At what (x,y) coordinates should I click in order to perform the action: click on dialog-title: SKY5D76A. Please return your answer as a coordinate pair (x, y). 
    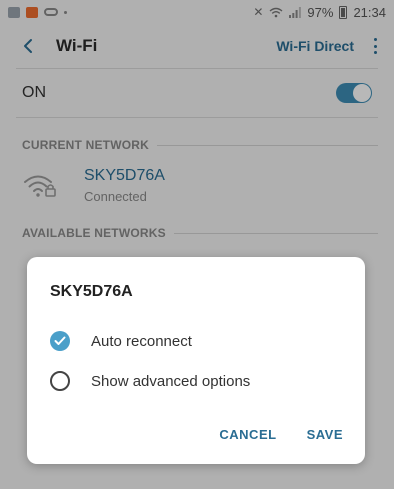
    Looking at the image, I should click on (91, 291).